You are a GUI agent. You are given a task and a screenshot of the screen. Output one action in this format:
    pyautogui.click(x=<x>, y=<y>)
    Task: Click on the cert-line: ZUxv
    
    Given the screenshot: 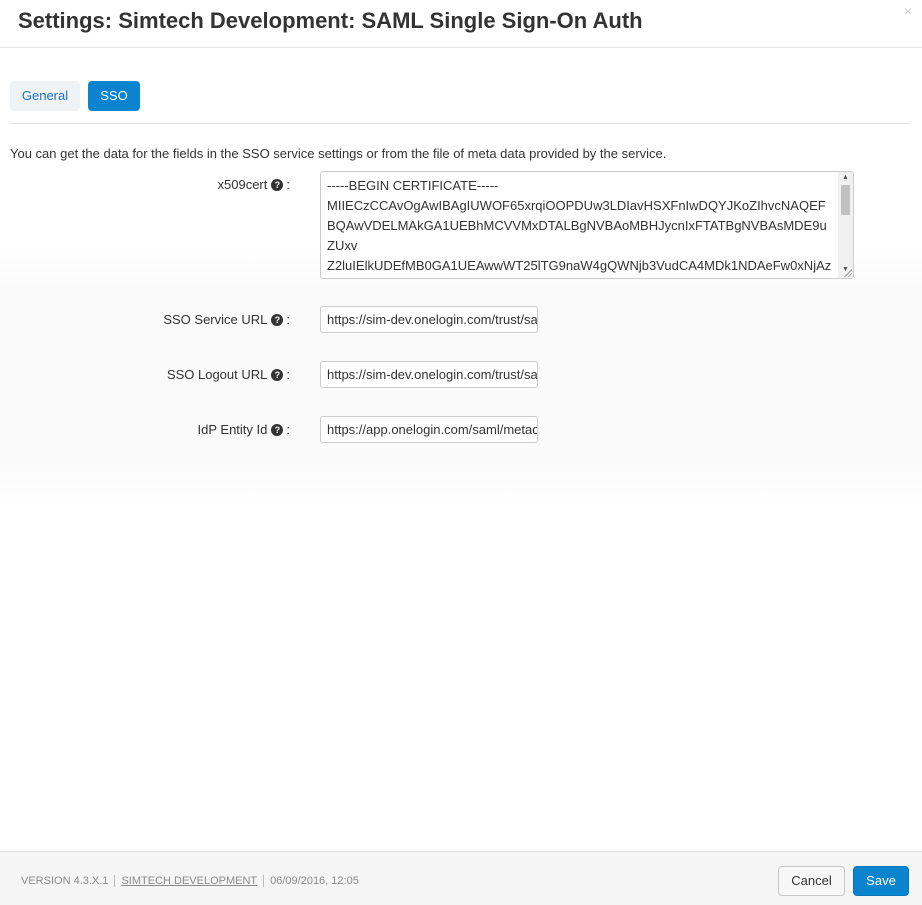 What is the action you would take?
    pyautogui.click(x=342, y=245)
    